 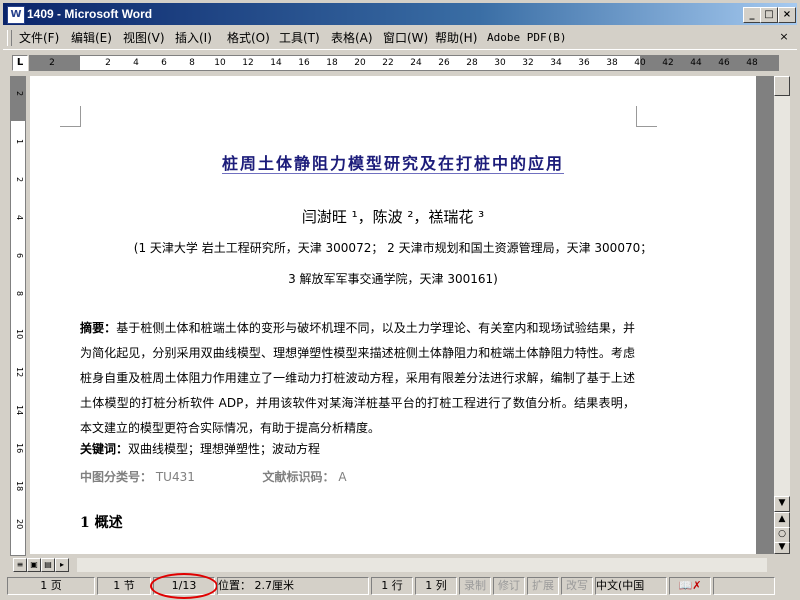 I want to click on status-extra-field, so click(x=744, y=586).